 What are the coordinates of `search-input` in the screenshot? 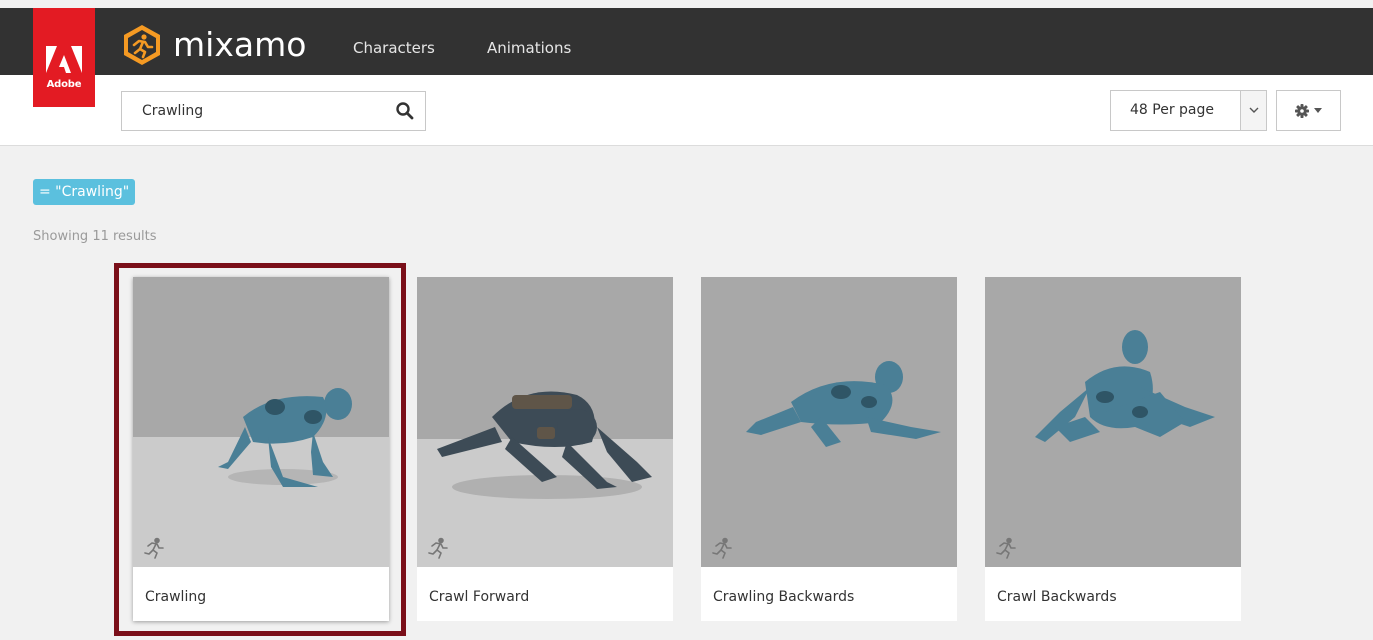 It's located at (252, 111).